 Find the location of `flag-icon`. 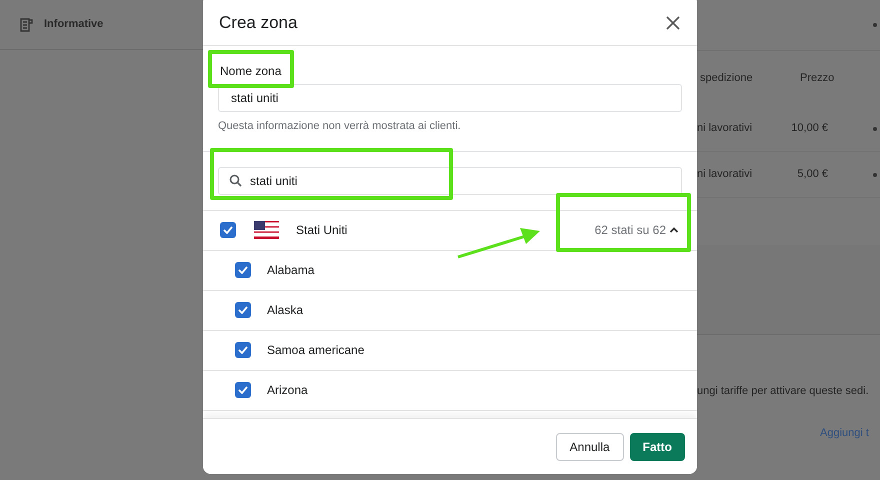

flag-icon is located at coordinates (266, 230).